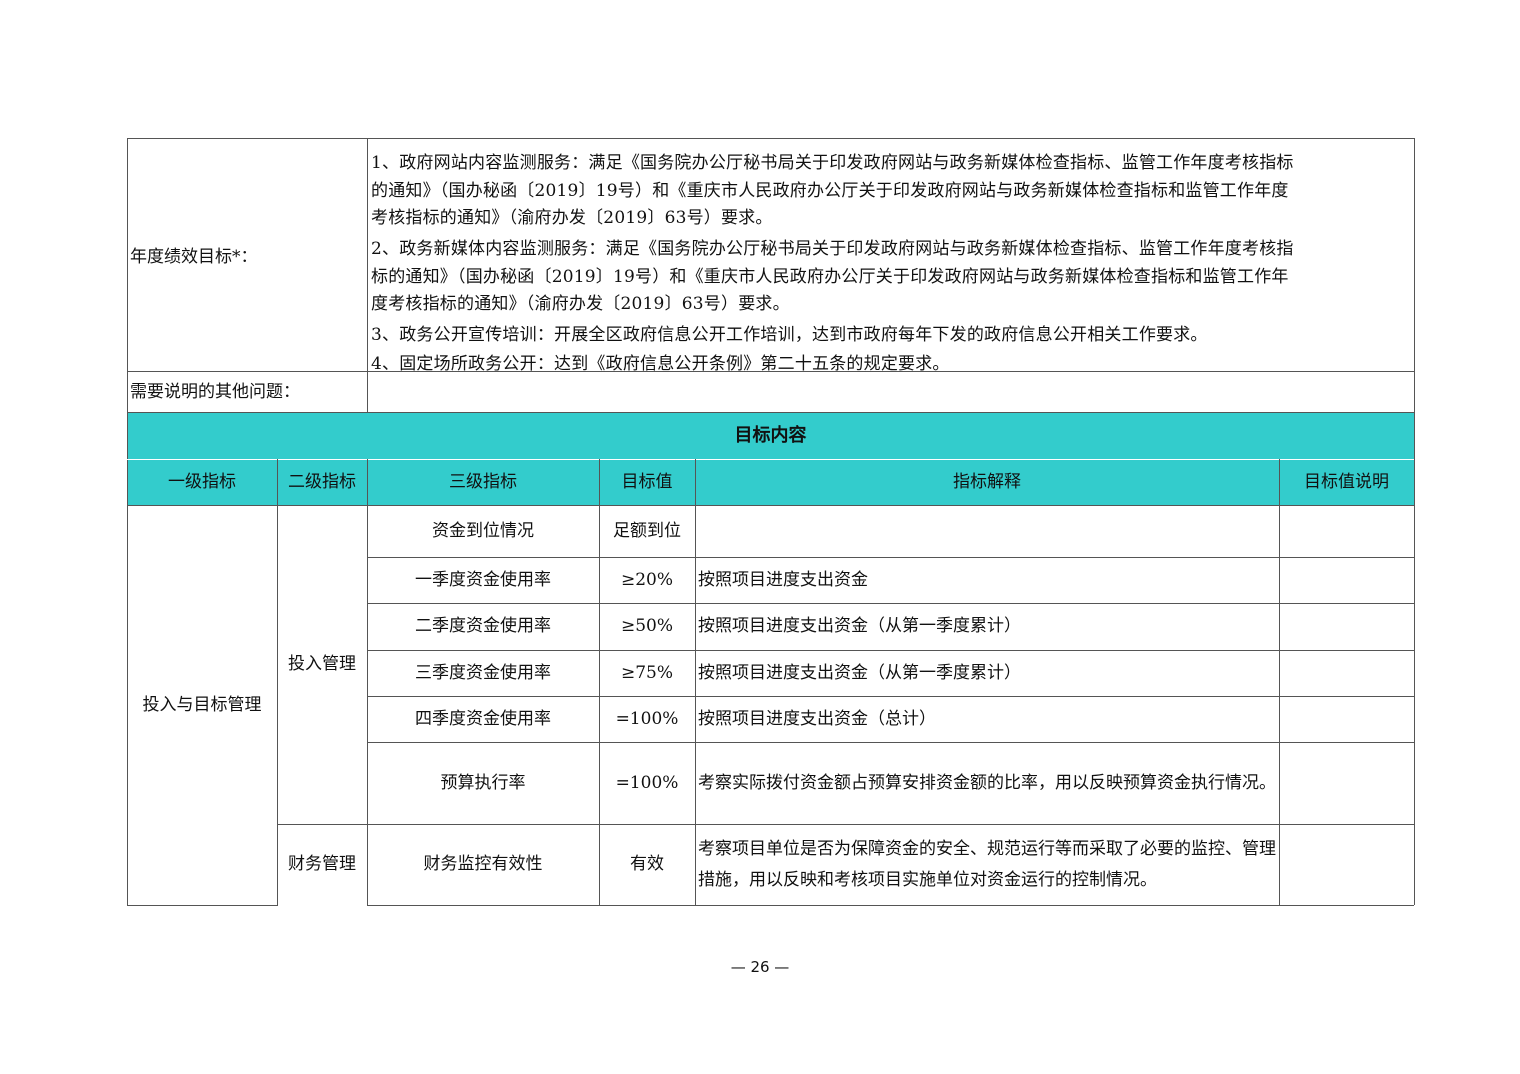 The width and height of the screenshot is (1520, 1074). Describe the element at coordinates (483, 782) in the screenshot. I see `level3-cell: 预算执行率` at that location.